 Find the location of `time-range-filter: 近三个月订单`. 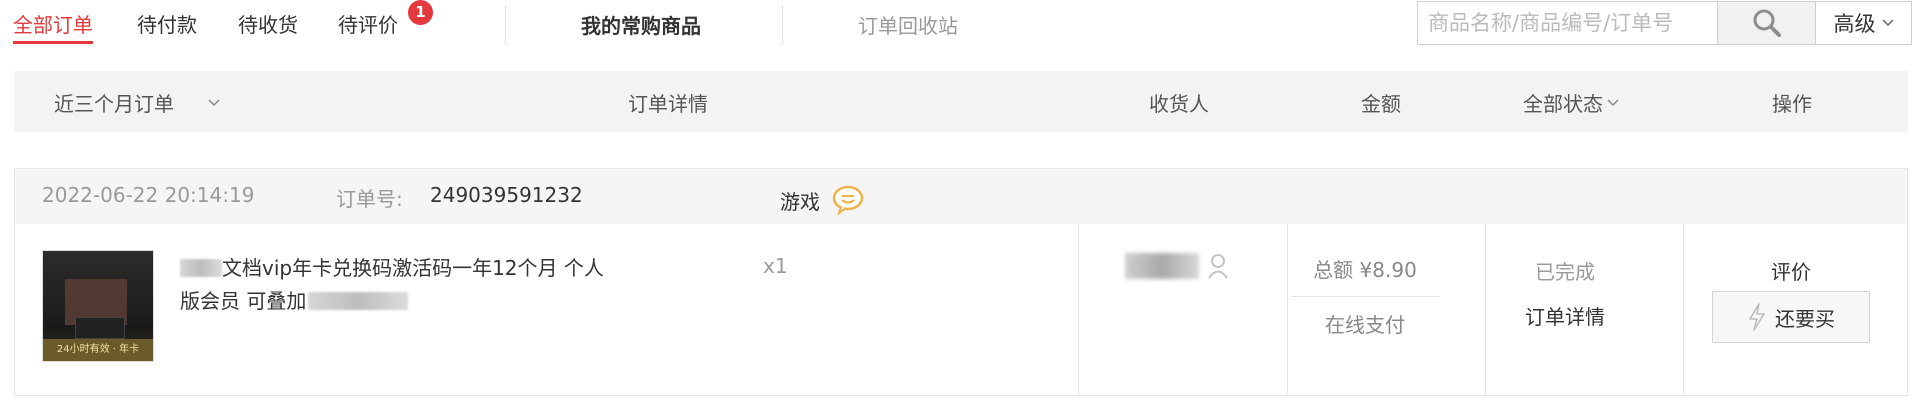

time-range-filter: 近三个月订单 is located at coordinates (137, 102).